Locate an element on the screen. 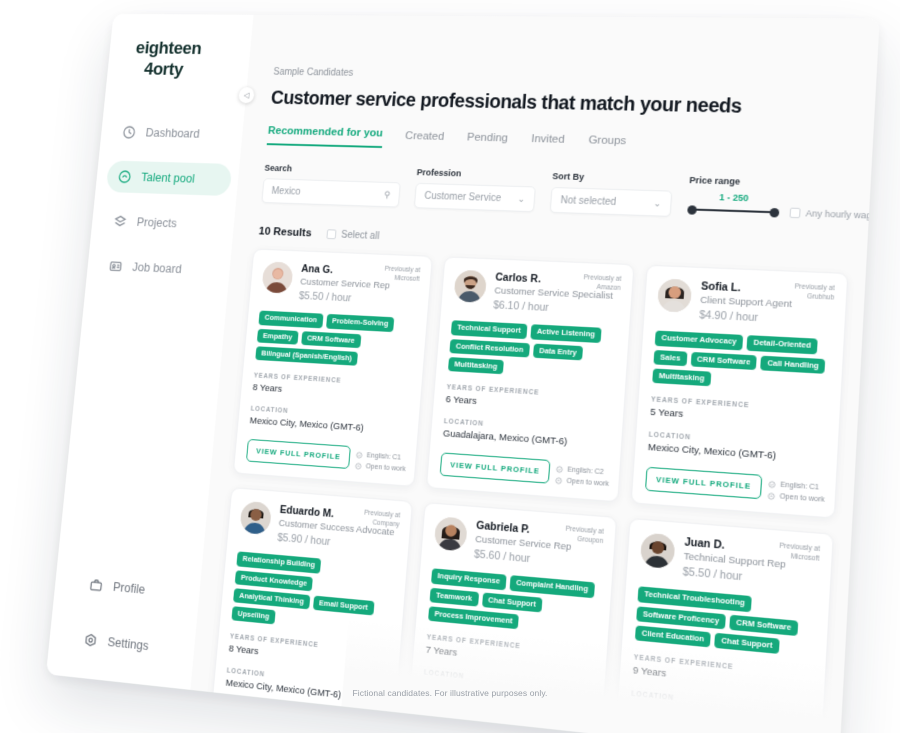 The width and height of the screenshot is (900, 733). candidate-name: Sofia L. is located at coordinates (721, 287).